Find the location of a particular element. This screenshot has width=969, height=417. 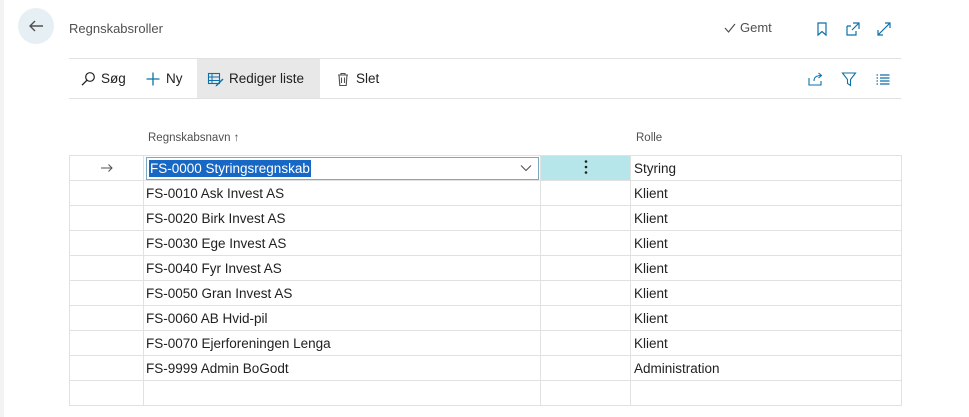

back-button is located at coordinates (36, 26).